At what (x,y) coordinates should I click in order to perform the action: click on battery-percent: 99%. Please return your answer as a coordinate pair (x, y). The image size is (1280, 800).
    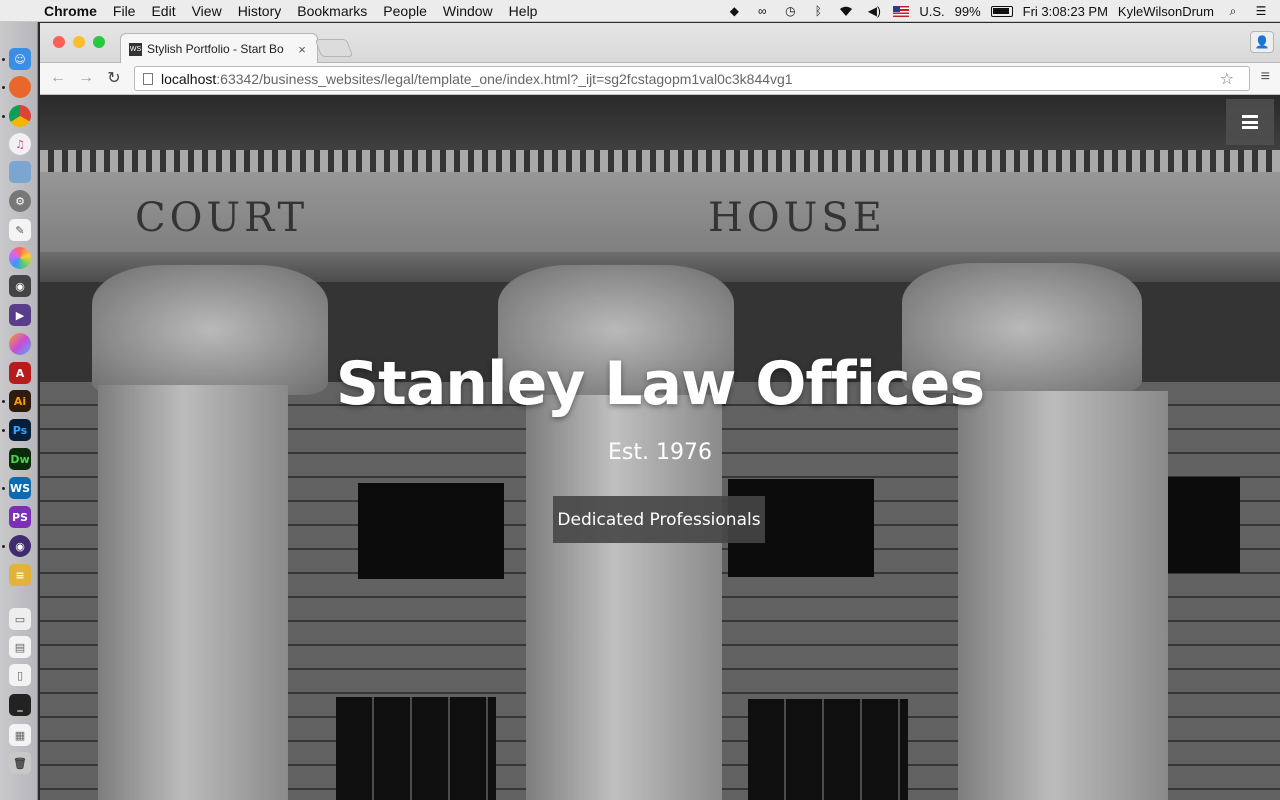
    Looking at the image, I should click on (968, 11).